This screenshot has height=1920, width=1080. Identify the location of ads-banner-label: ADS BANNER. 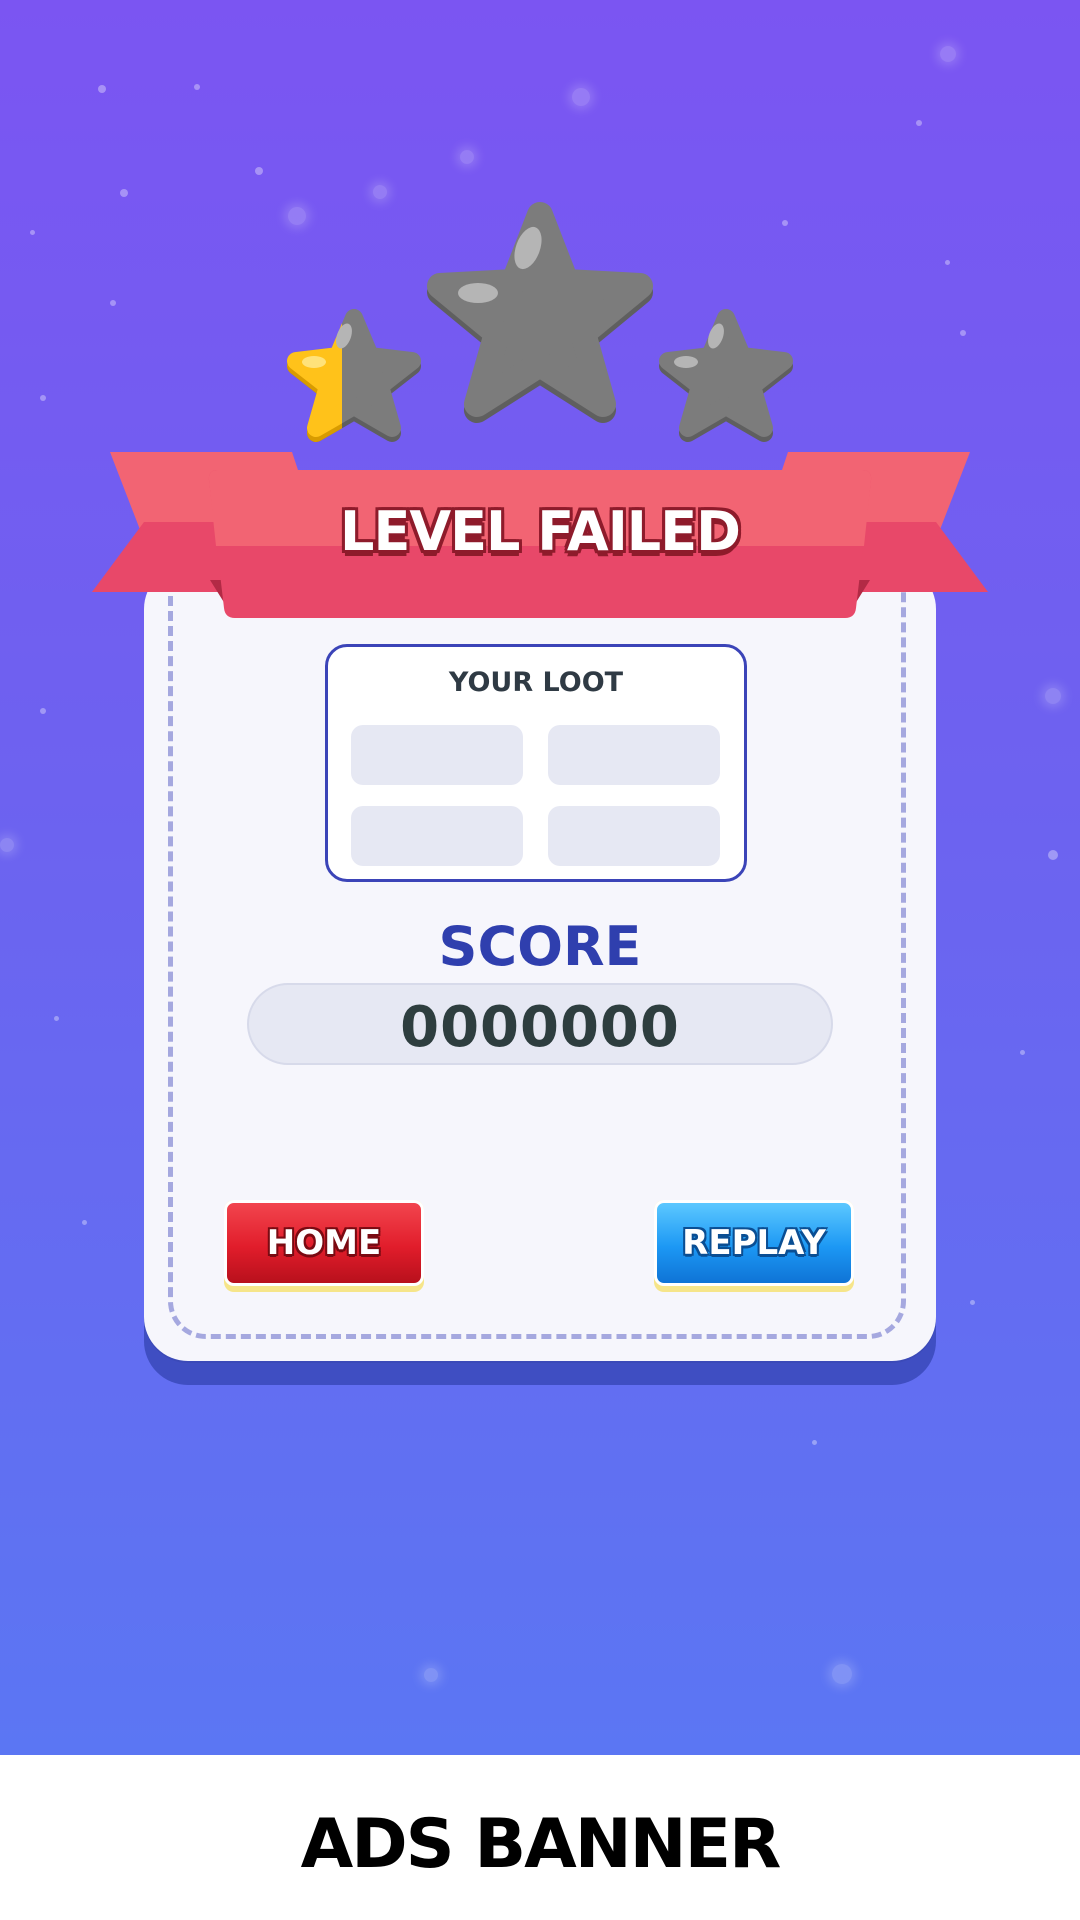
(541, 1844).